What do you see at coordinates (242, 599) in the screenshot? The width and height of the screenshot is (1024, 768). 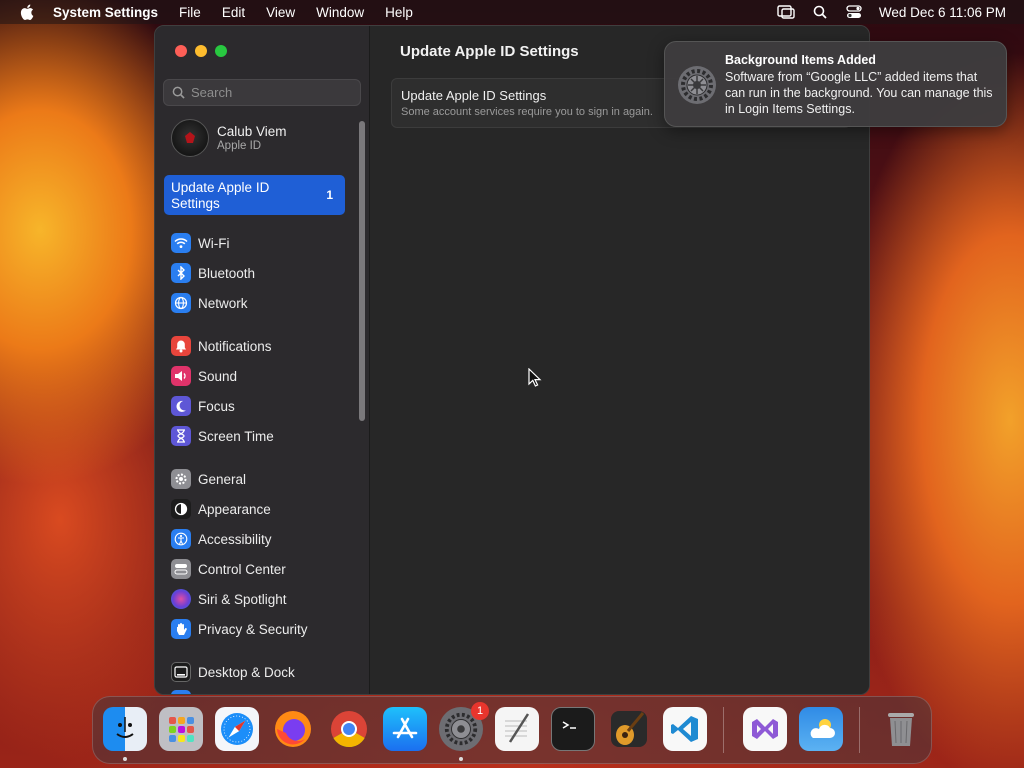 I see `sidebar-item-label: Siri & Spotlight` at bounding box center [242, 599].